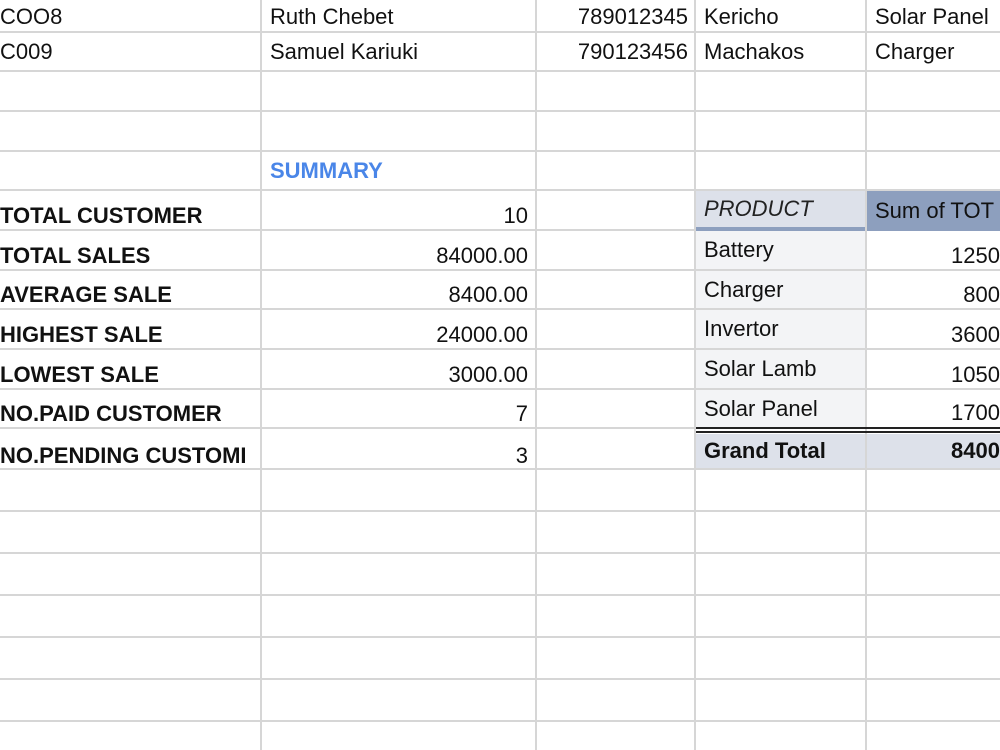 This screenshot has height=750, width=1000. Describe the element at coordinates (933, 211) in the screenshot. I see `pivot-header-sum: Sum of TOT` at that location.